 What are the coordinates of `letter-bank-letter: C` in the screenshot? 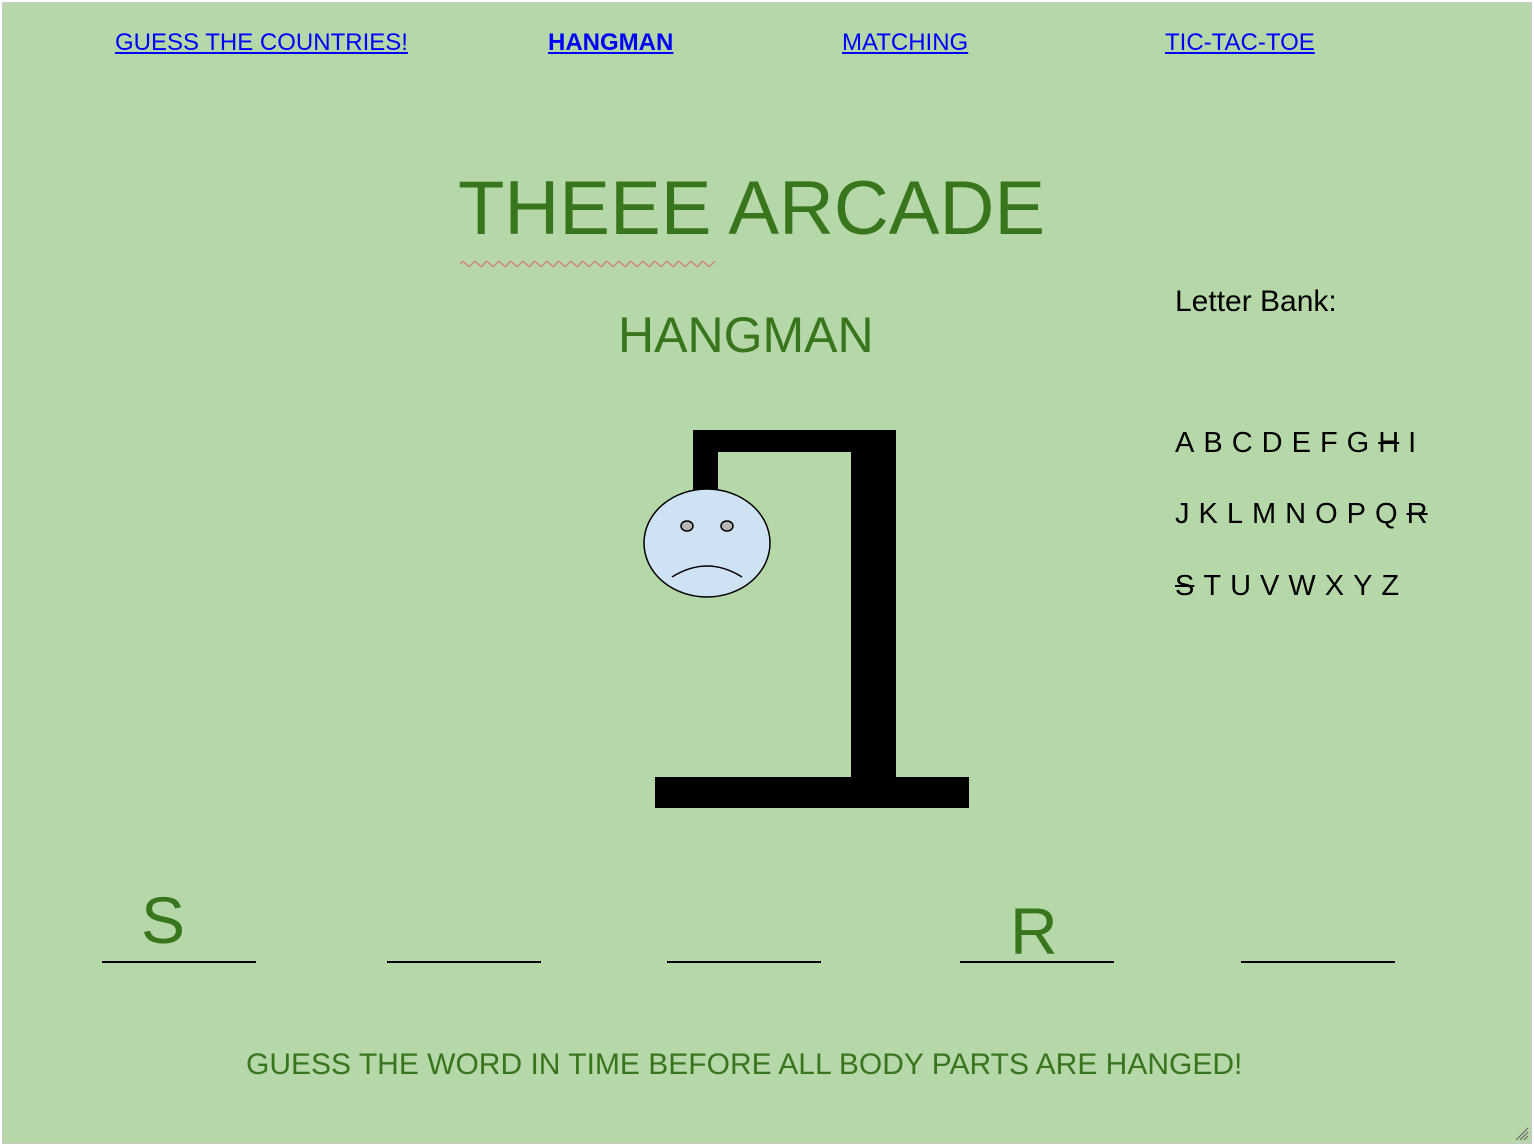 It's located at (1242, 443).